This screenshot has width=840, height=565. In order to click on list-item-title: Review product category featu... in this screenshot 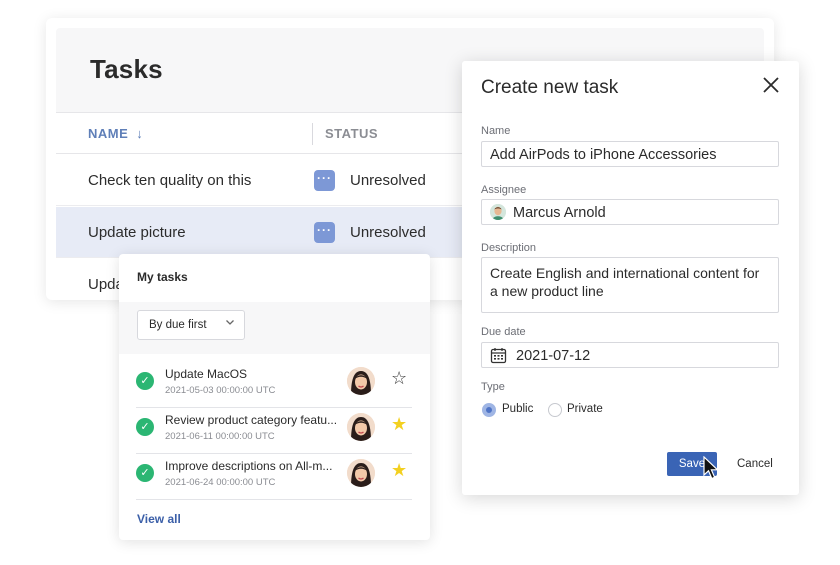, I will do `click(251, 420)`.